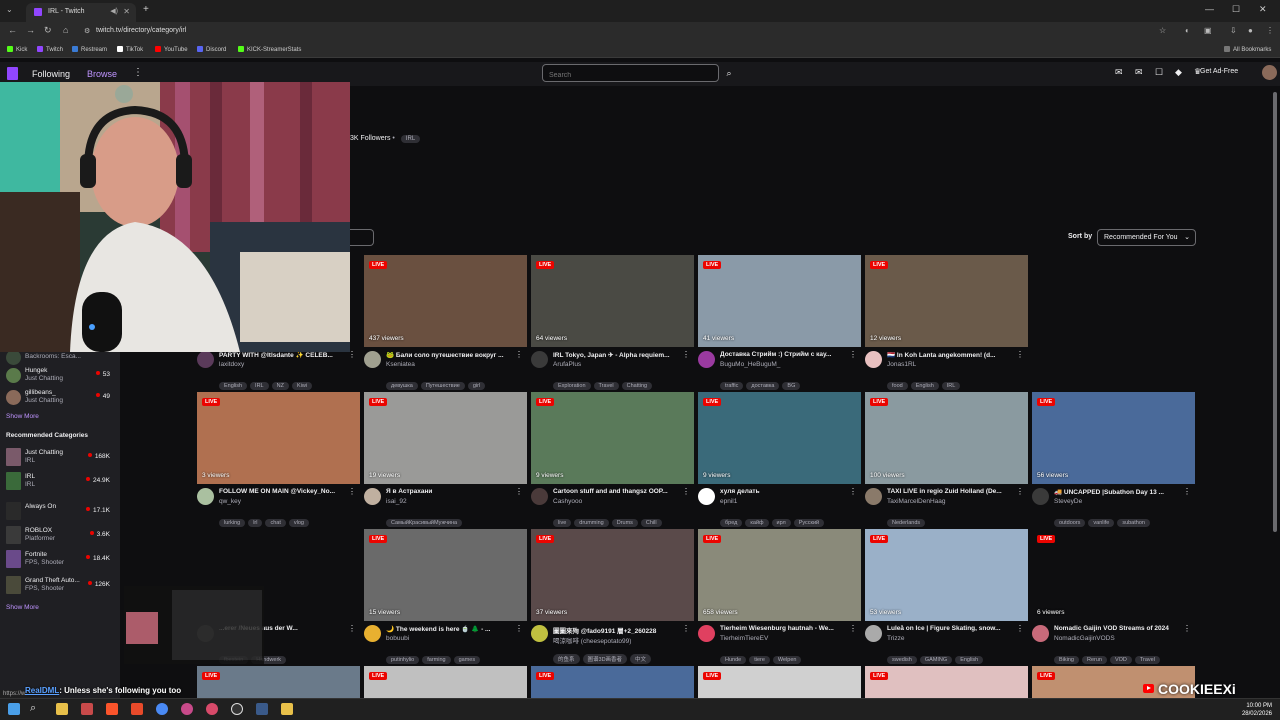  What do you see at coordinates (89, 49) in the screenshot?
I see `bookmark-restream: Restream` at bounding box center [89, 49].